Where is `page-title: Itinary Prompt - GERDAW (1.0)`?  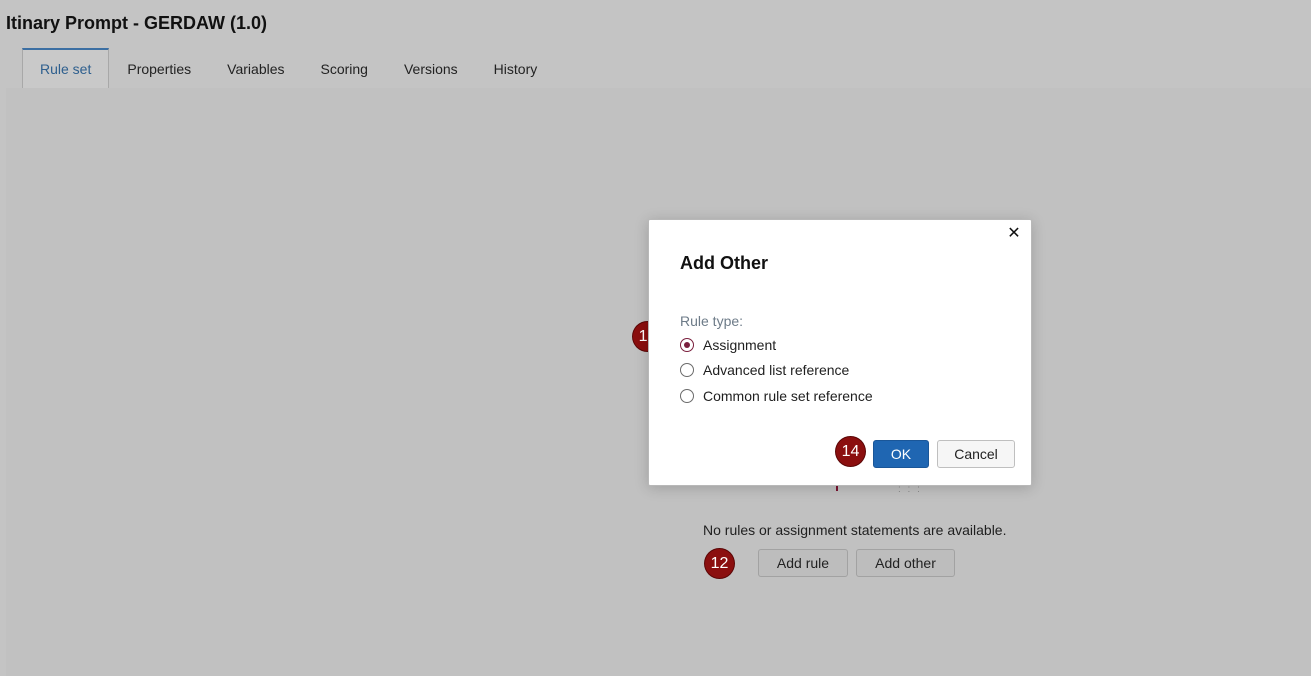
page-title: Itinary Prompt - GERDAW (1.0) is located at coordinates (137, 23).